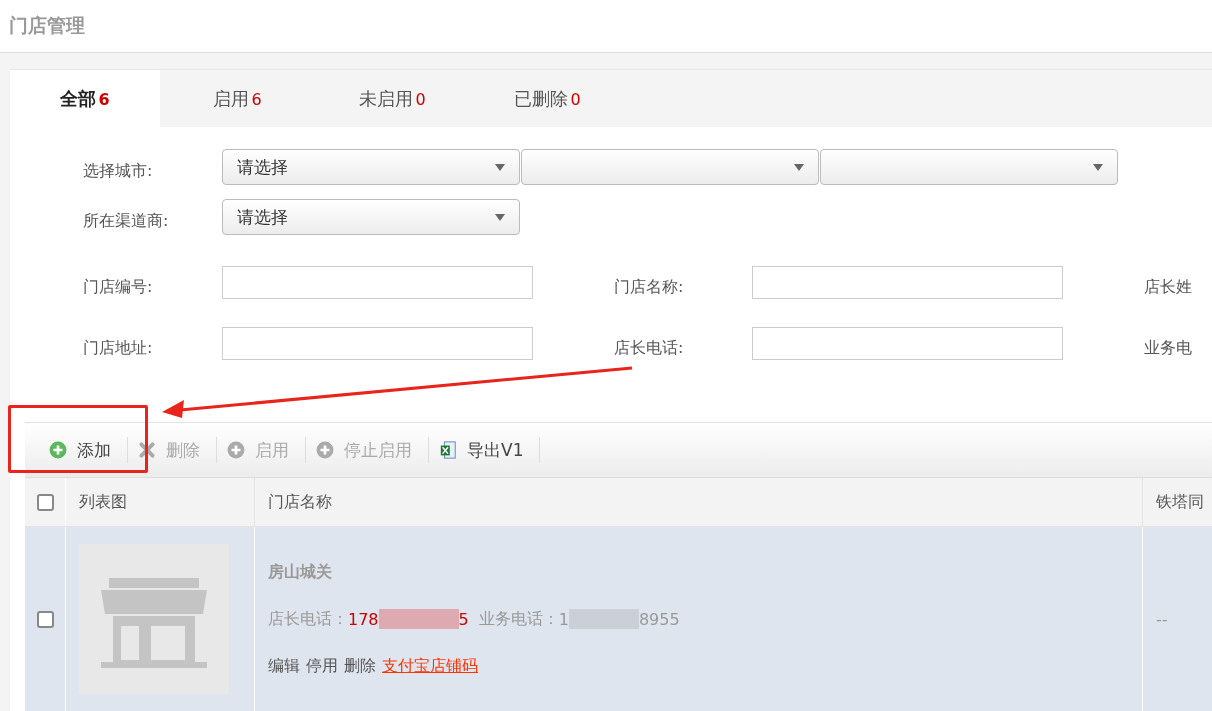 The height and width of the screenshot is (711, 1212). What do you see at coordinates (126, 220) in the screenshot?
I see `filter-label: 所在渠道商:` at bounding box center [126, 220].